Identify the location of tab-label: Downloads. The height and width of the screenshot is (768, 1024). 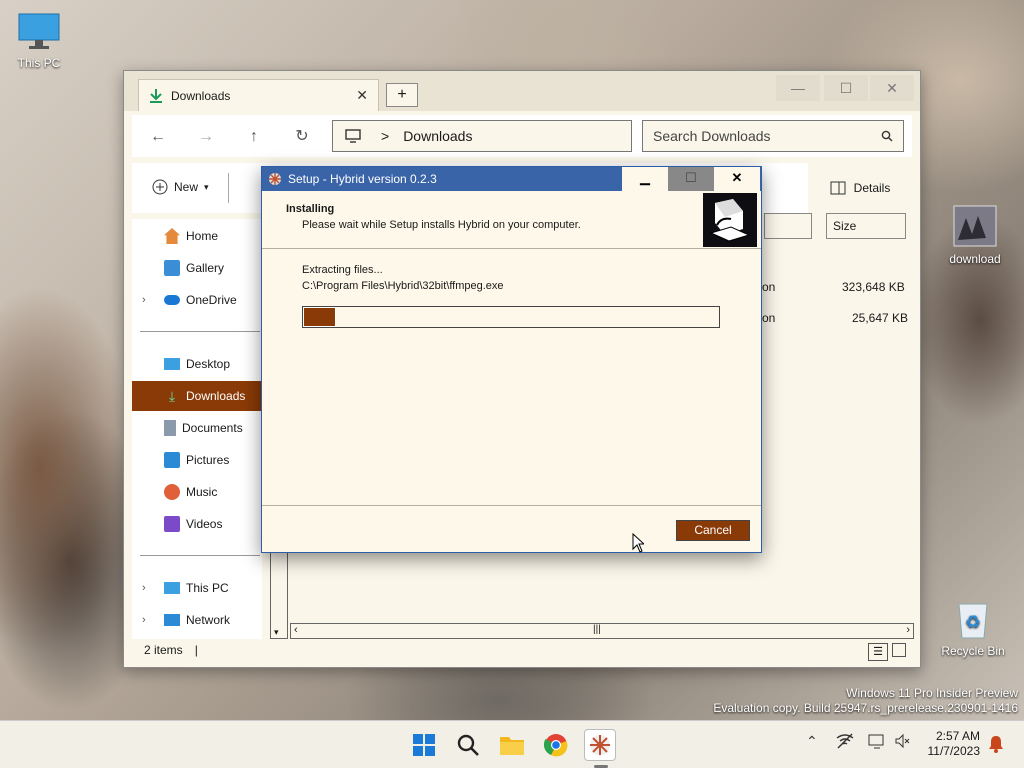
(201, 95).